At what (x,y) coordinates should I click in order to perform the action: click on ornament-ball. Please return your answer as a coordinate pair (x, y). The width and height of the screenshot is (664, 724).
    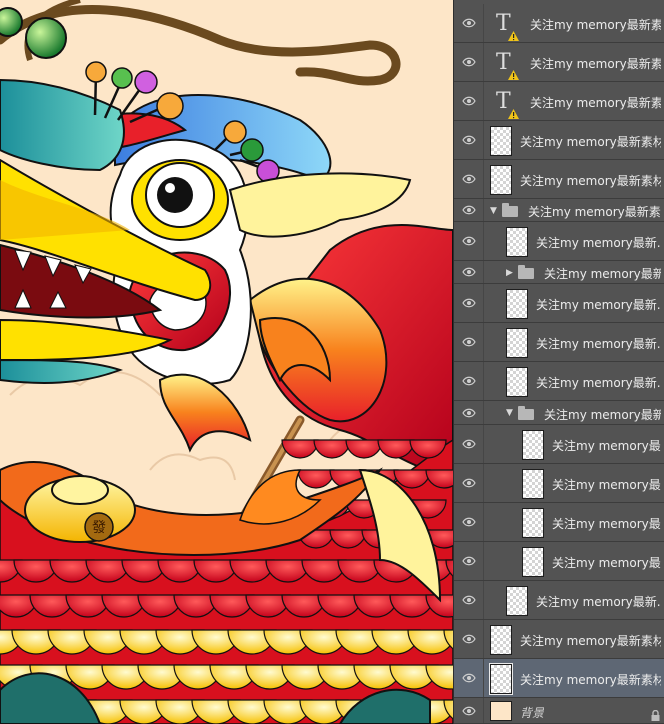
    Looking at the image, I should click on (46, 38).